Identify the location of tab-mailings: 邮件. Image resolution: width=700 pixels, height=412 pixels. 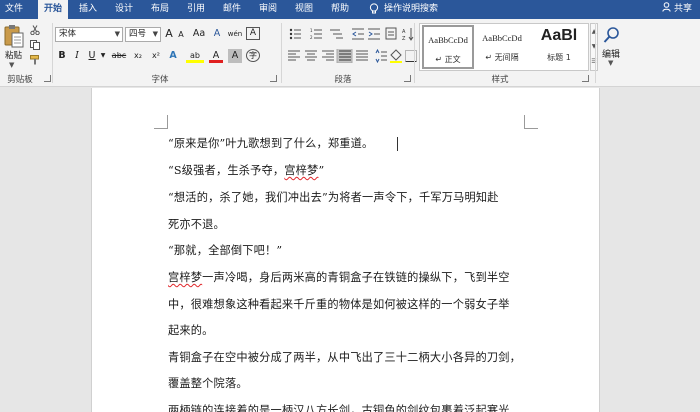
(232, 9).